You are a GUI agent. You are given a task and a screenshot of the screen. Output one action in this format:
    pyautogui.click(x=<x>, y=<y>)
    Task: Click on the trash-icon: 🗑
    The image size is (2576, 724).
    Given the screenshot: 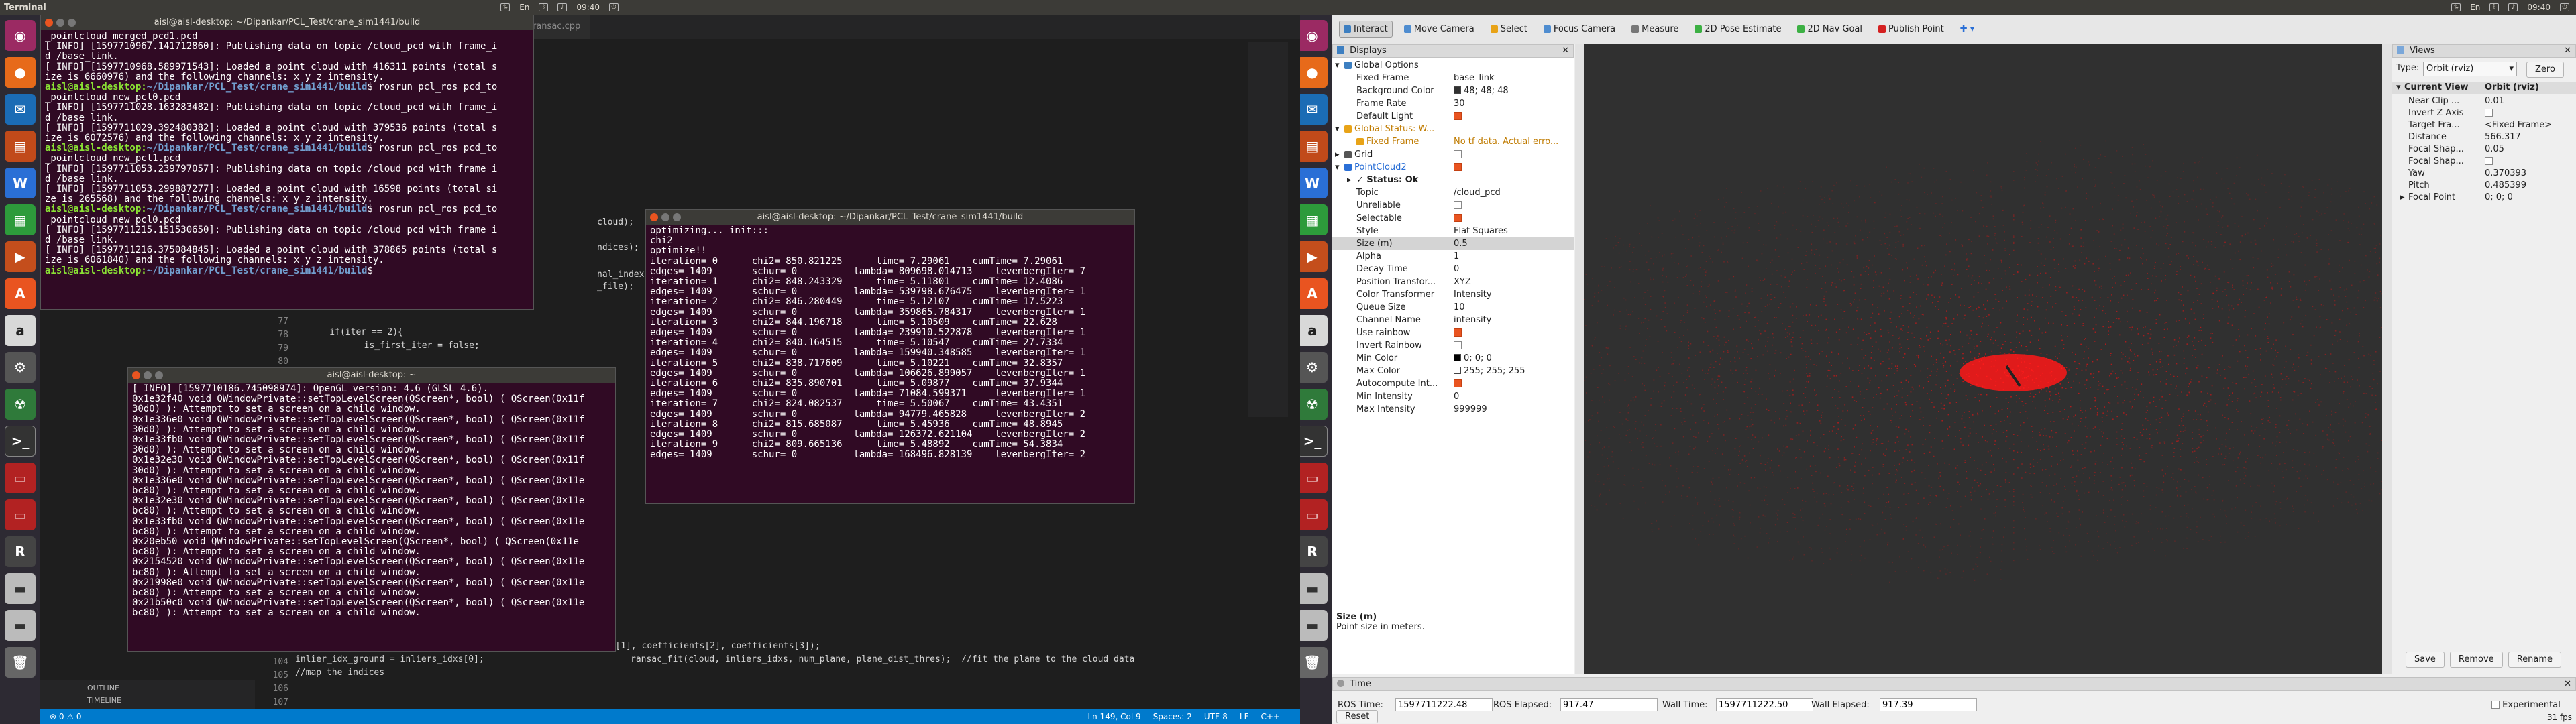 What is the action you would take?
    pyautogui.click(x=20, y=662)
    